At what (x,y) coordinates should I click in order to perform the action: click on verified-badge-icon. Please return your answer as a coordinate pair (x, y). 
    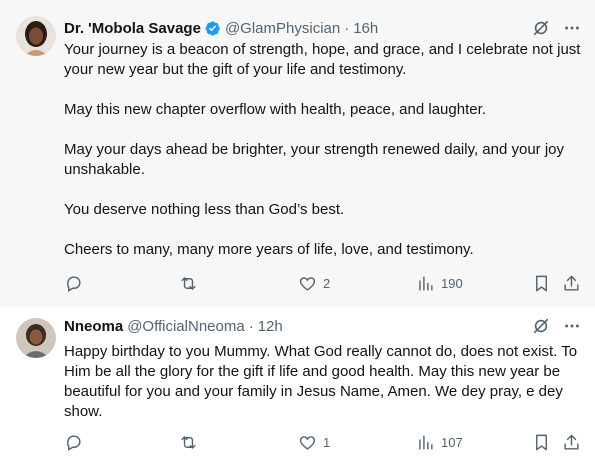
    Looking at the image, I should click on (212, 28).